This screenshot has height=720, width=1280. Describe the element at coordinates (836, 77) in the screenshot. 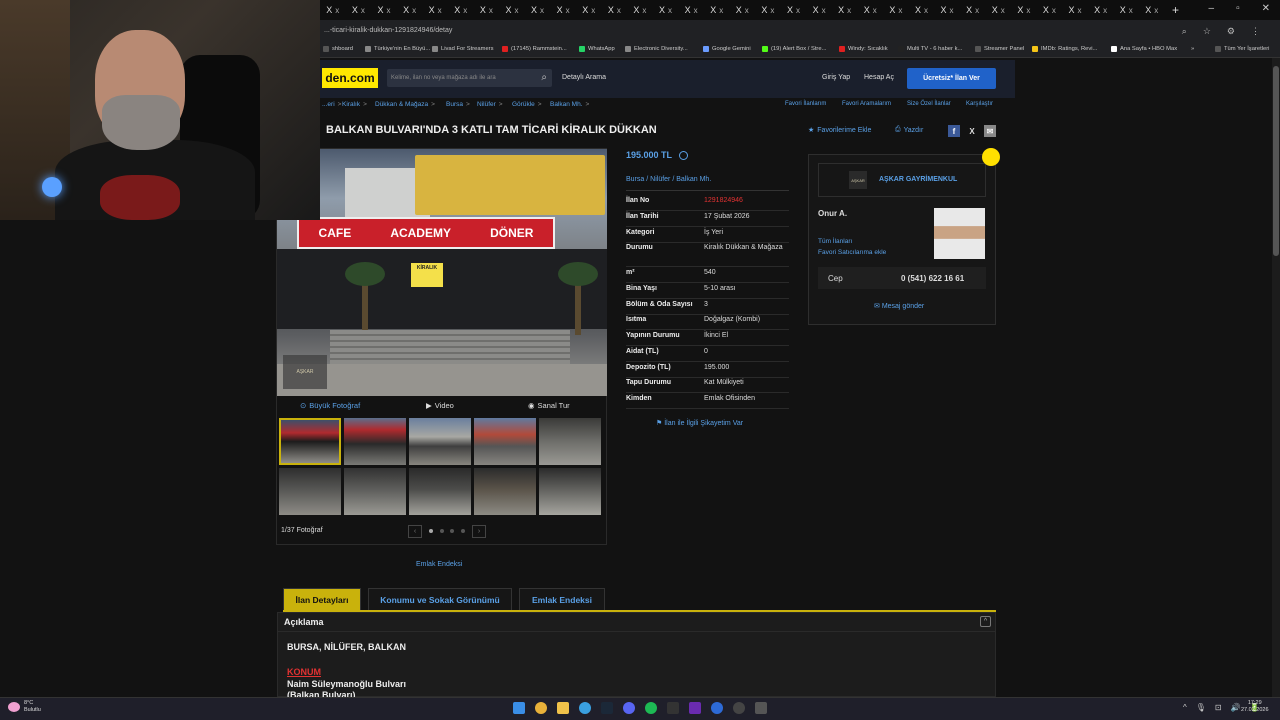

I see `login-link: Giriş Yap` at that location.